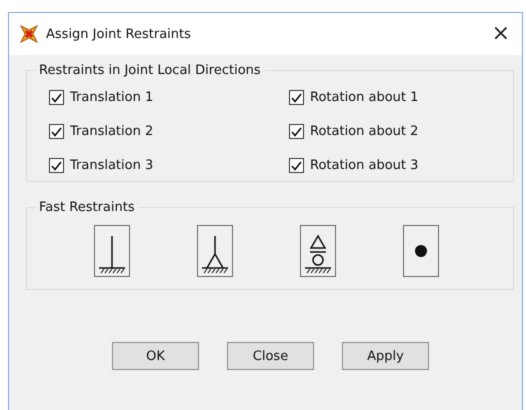  I want to click on dialog-button: Apply, so click(385, 356).